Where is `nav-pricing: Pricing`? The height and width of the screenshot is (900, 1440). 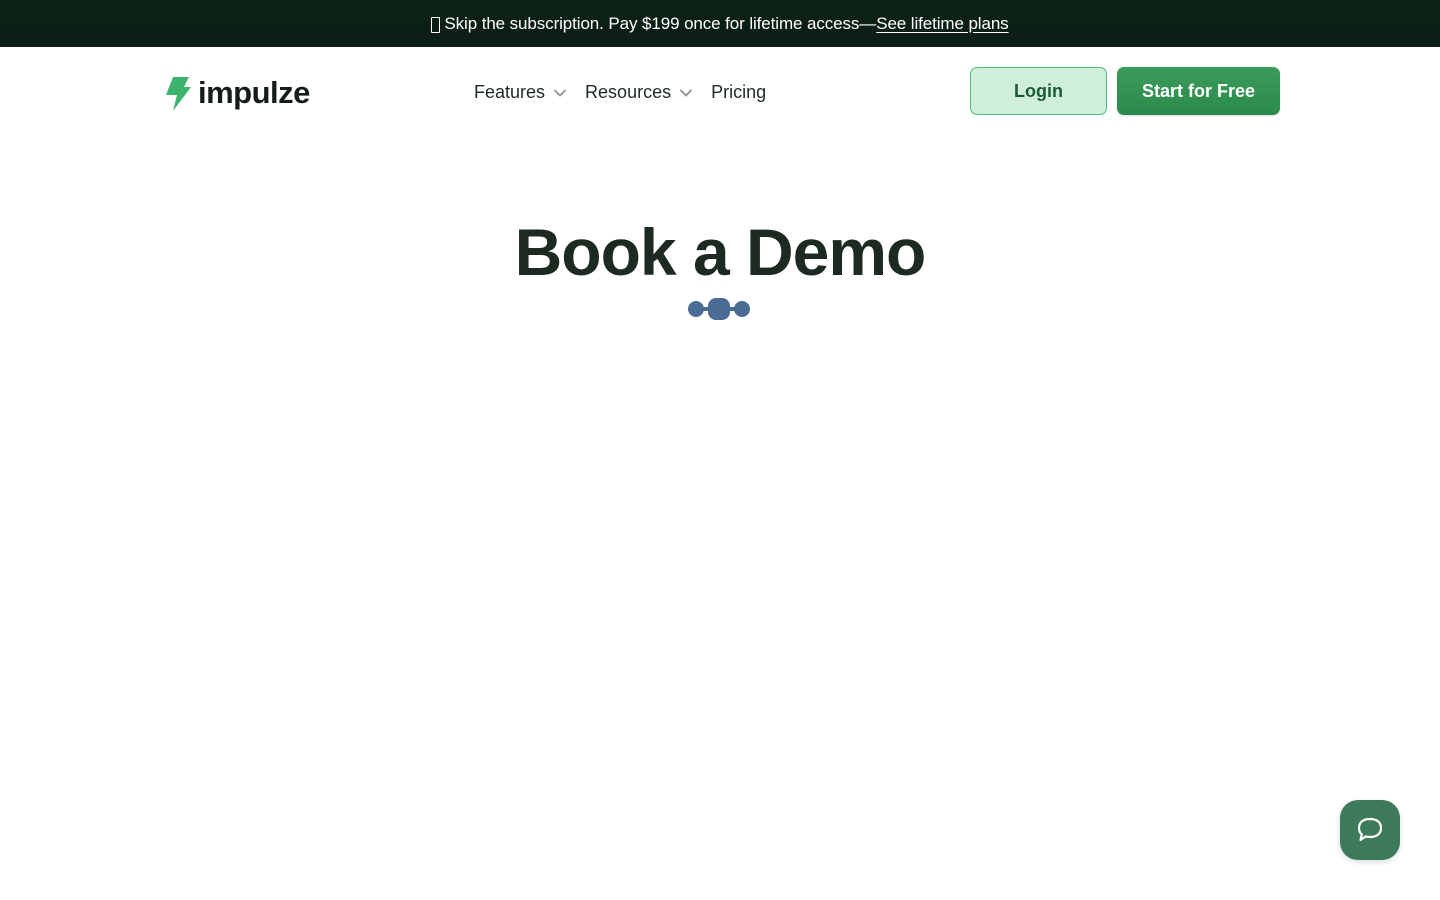 nav-pricing: Pricing is located at coordinates (738, 92).